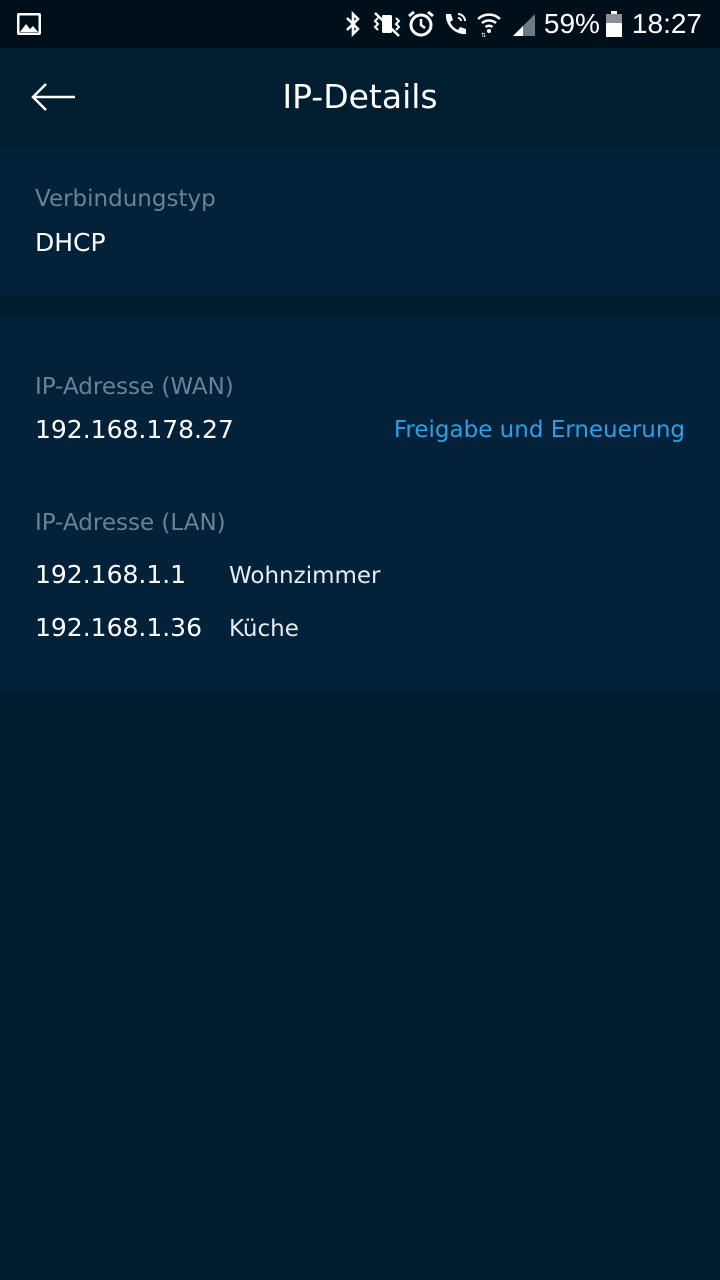 The height and width of the screenshot is (1280, 720). What do you see at coordinates (130, 523) in the screenshot?
I see `lan-ip-label: IP-Adresse (LAN)` at bounding box center [130, 523].